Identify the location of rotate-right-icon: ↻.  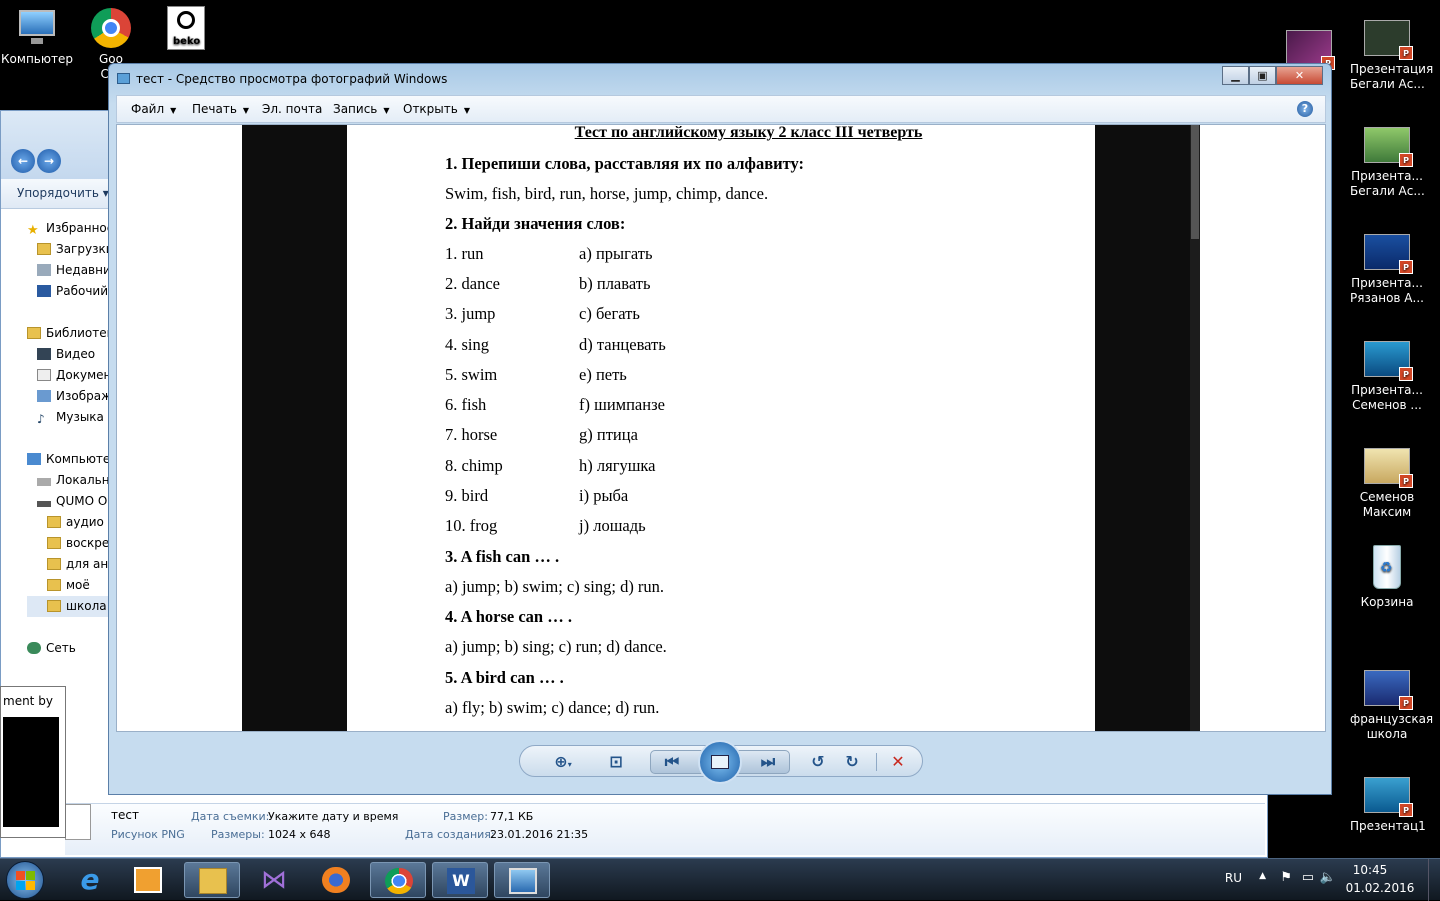
(852, 762).